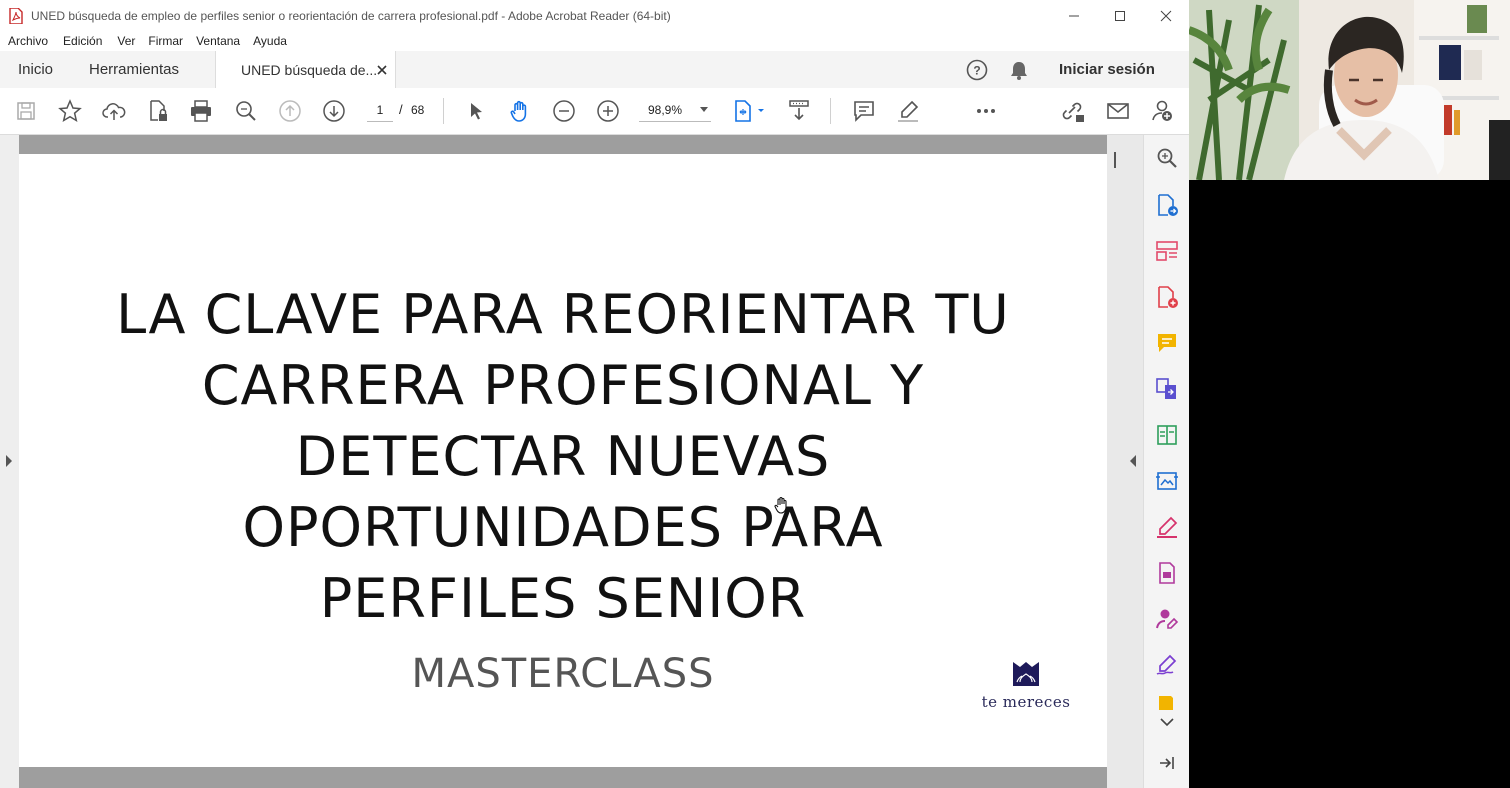  I want to click on signature-pen-icon, so click(1166, 664).